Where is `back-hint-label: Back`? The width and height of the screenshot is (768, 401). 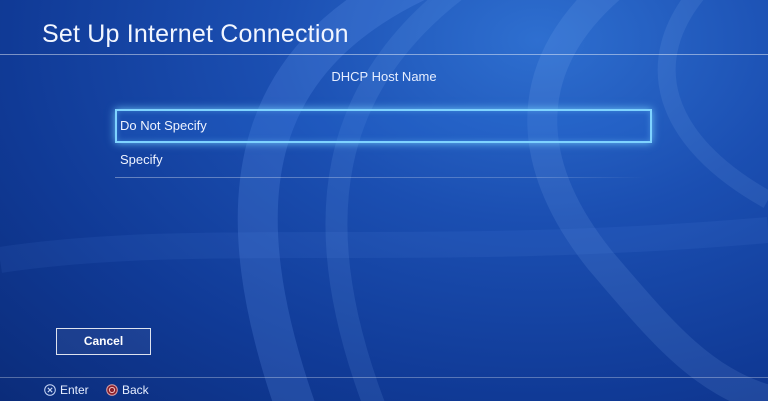
back-hint-label: Back is located at coordinates (135, 390).